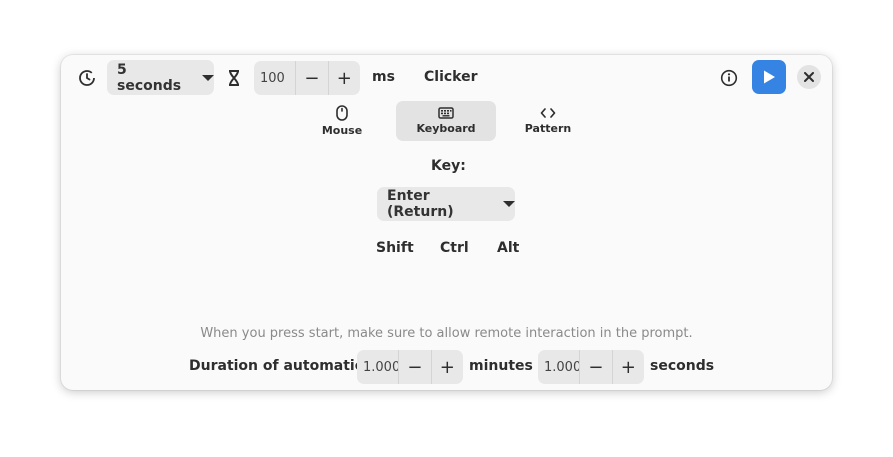  What do you see at coordinates (149, 77) in the screenshot?
I see `delay-dropdown-label: 5 seconds` at bounding box center [149, 77].